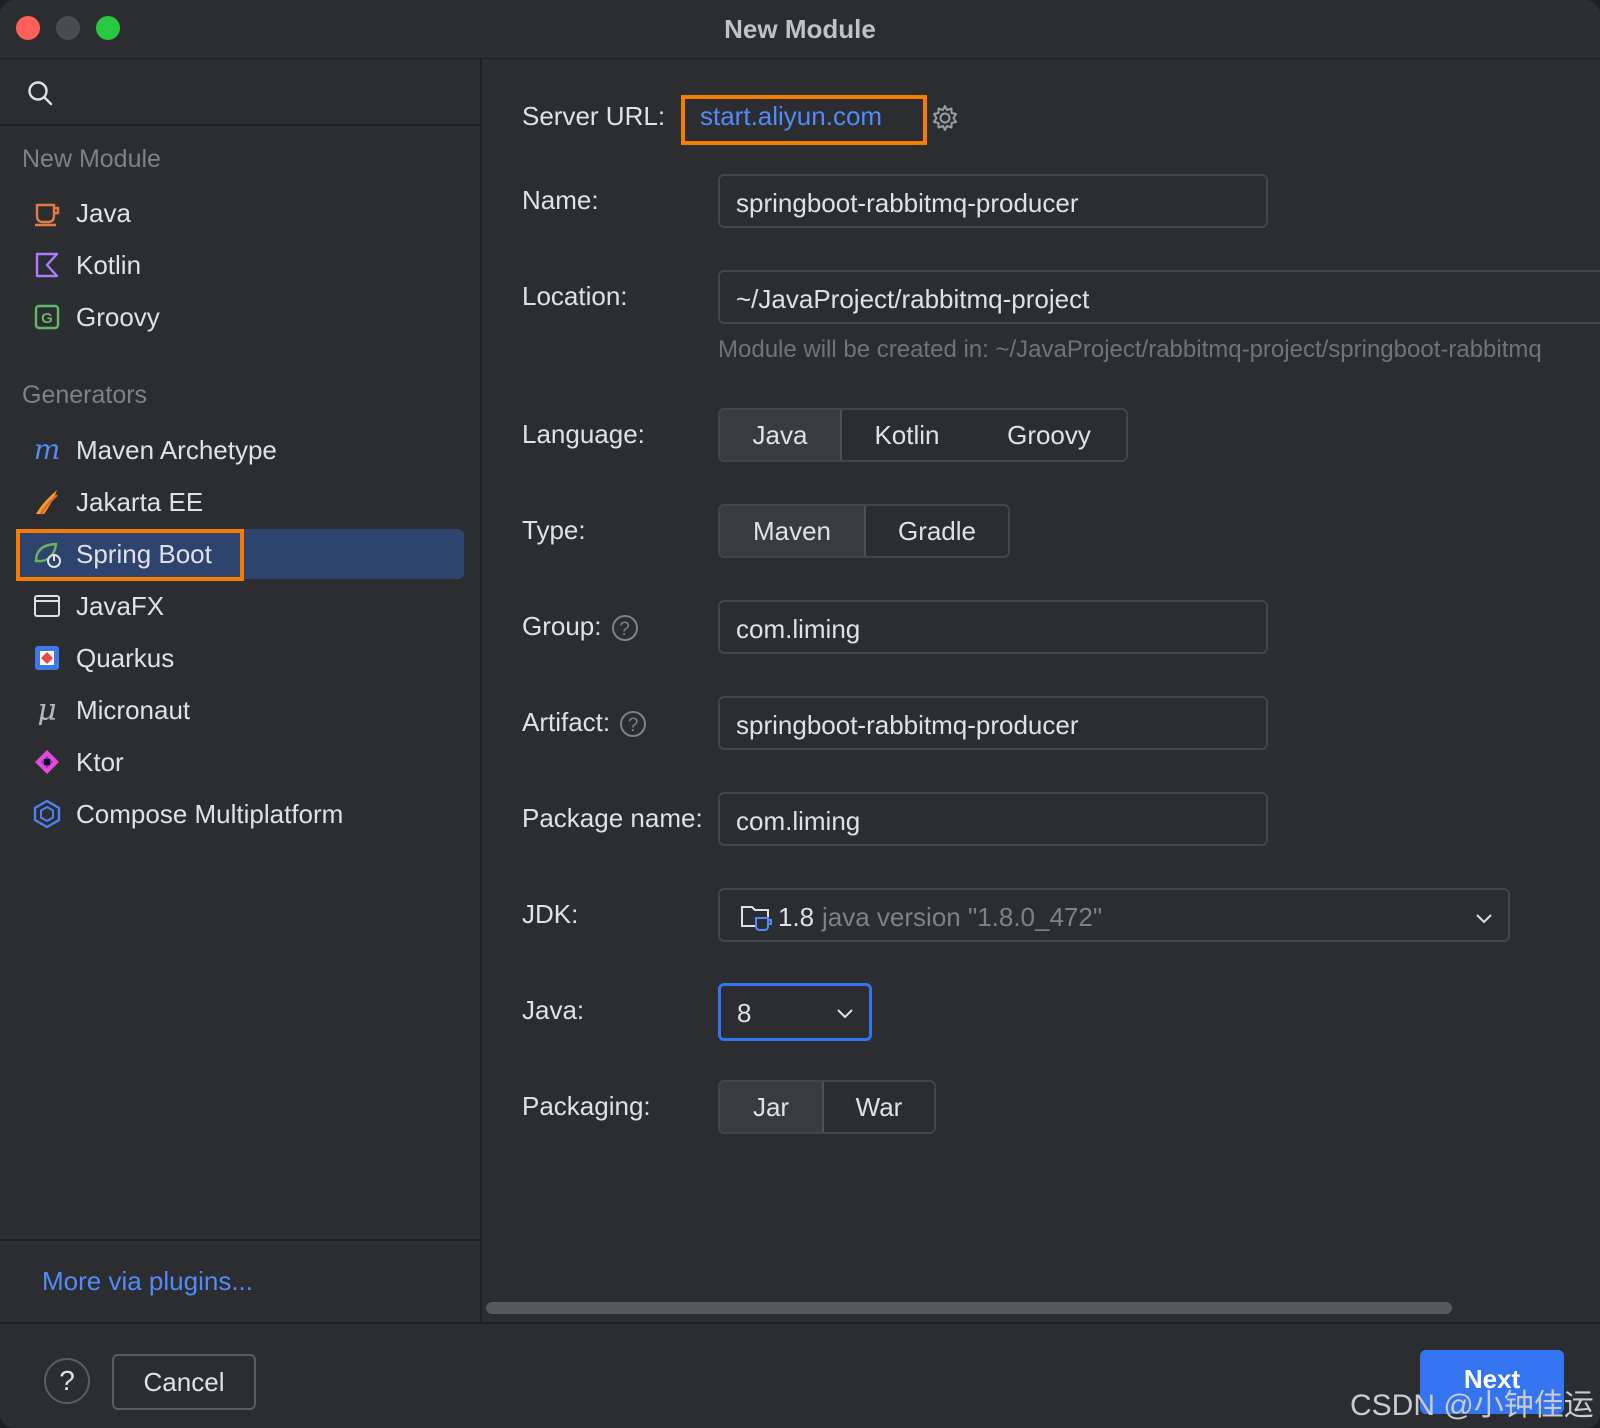  What do you see at coordinates (1114, 915) in the screenshot?
I see `jdk-dropdown: 1.8 java version "1.8.0_472"` at bounding box center [1114, 915].